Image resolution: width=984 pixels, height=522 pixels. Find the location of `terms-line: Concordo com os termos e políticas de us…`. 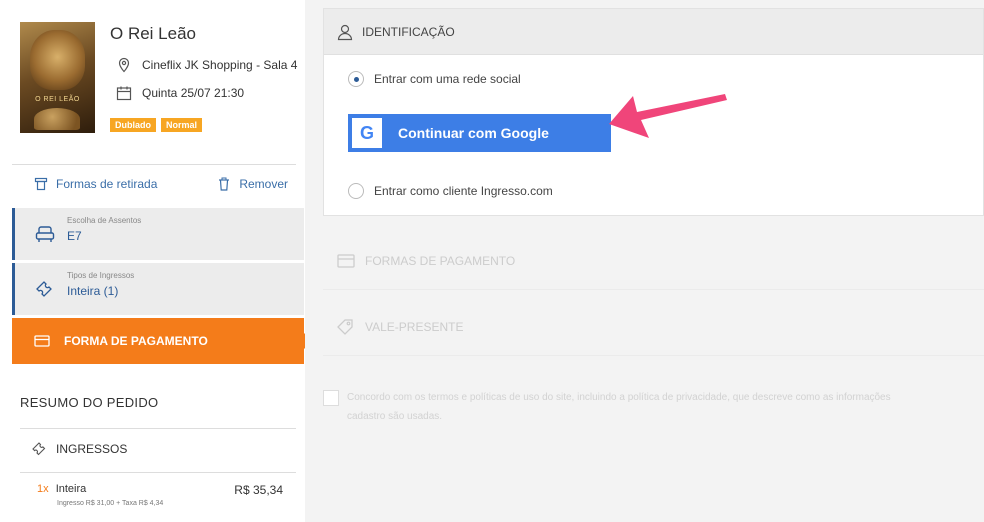

terms-line: Concordo com os termos e políticas de us… is located at coordinates (619, 397).